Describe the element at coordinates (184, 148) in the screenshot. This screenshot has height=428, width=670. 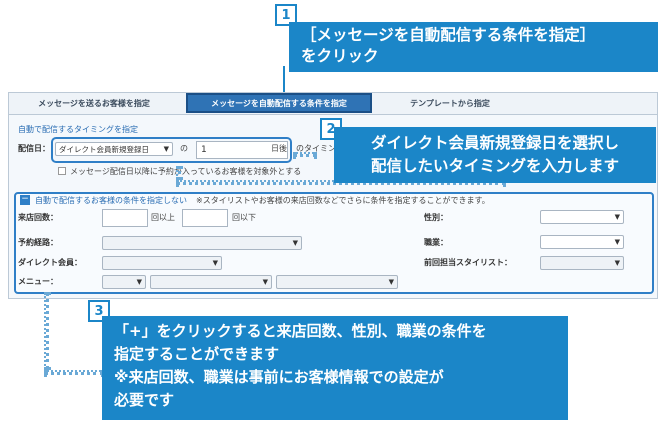
I see `of-text: の` at that location.